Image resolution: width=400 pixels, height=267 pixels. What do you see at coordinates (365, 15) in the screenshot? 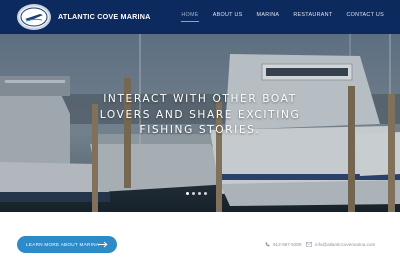
I see `nav-contact-us: CONTACT US` at bounding box center [365, 15].